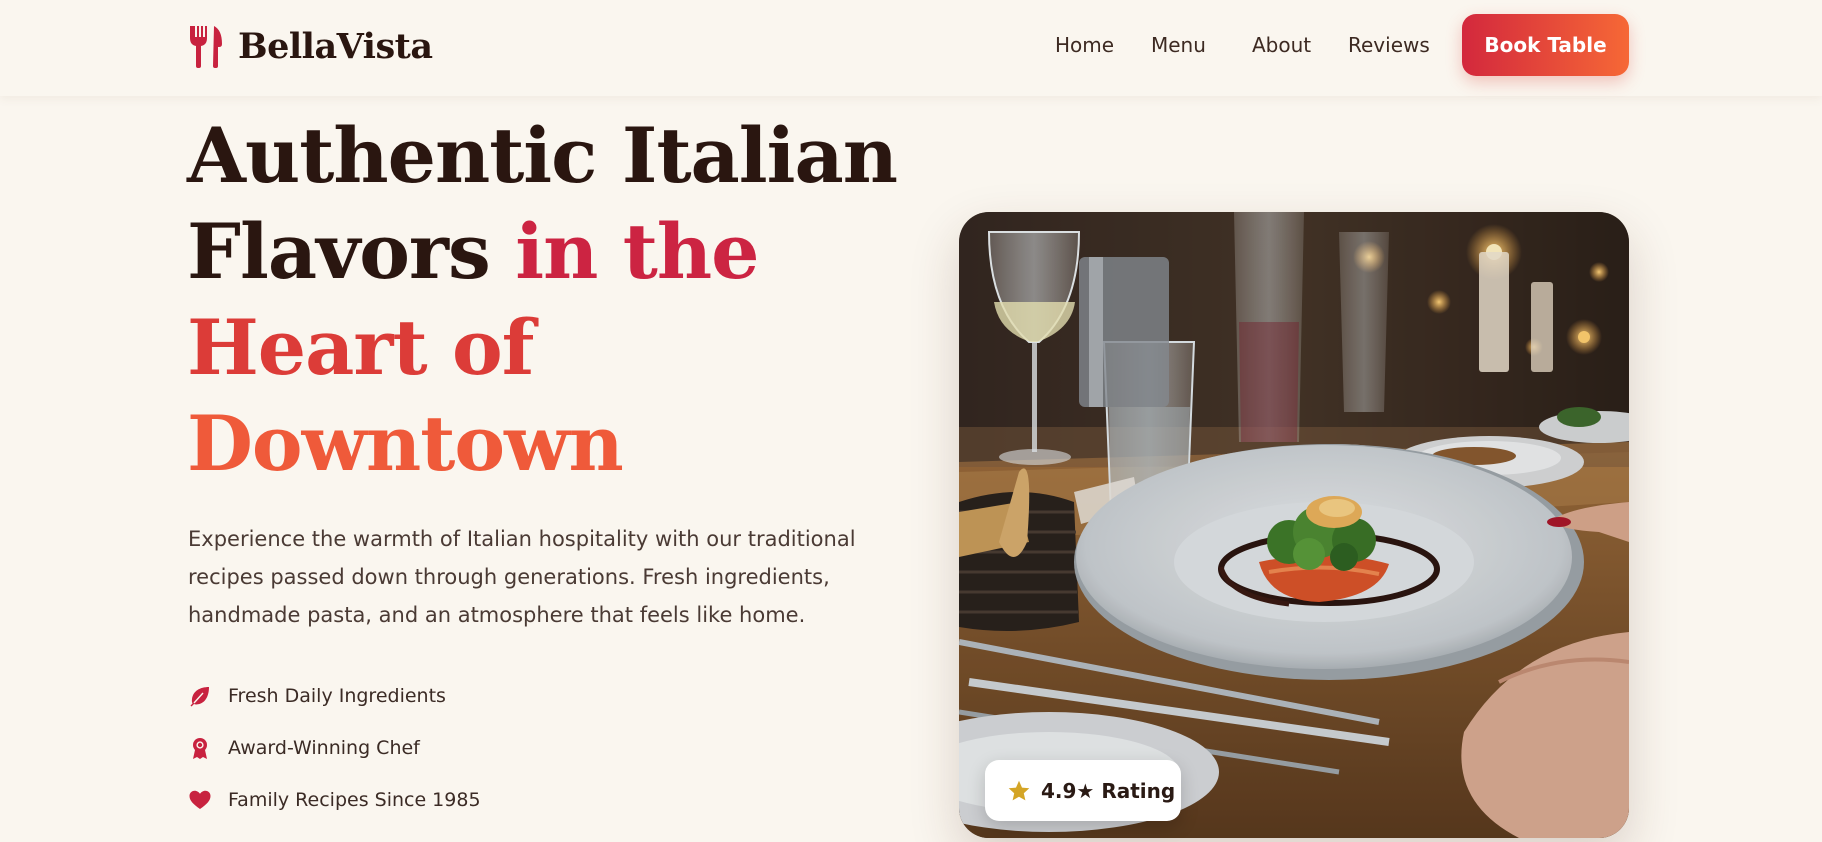 The width and height of the screenshot is (1822, 842). I want to click on nav-link-menu: Menu, so click(1201, 45).